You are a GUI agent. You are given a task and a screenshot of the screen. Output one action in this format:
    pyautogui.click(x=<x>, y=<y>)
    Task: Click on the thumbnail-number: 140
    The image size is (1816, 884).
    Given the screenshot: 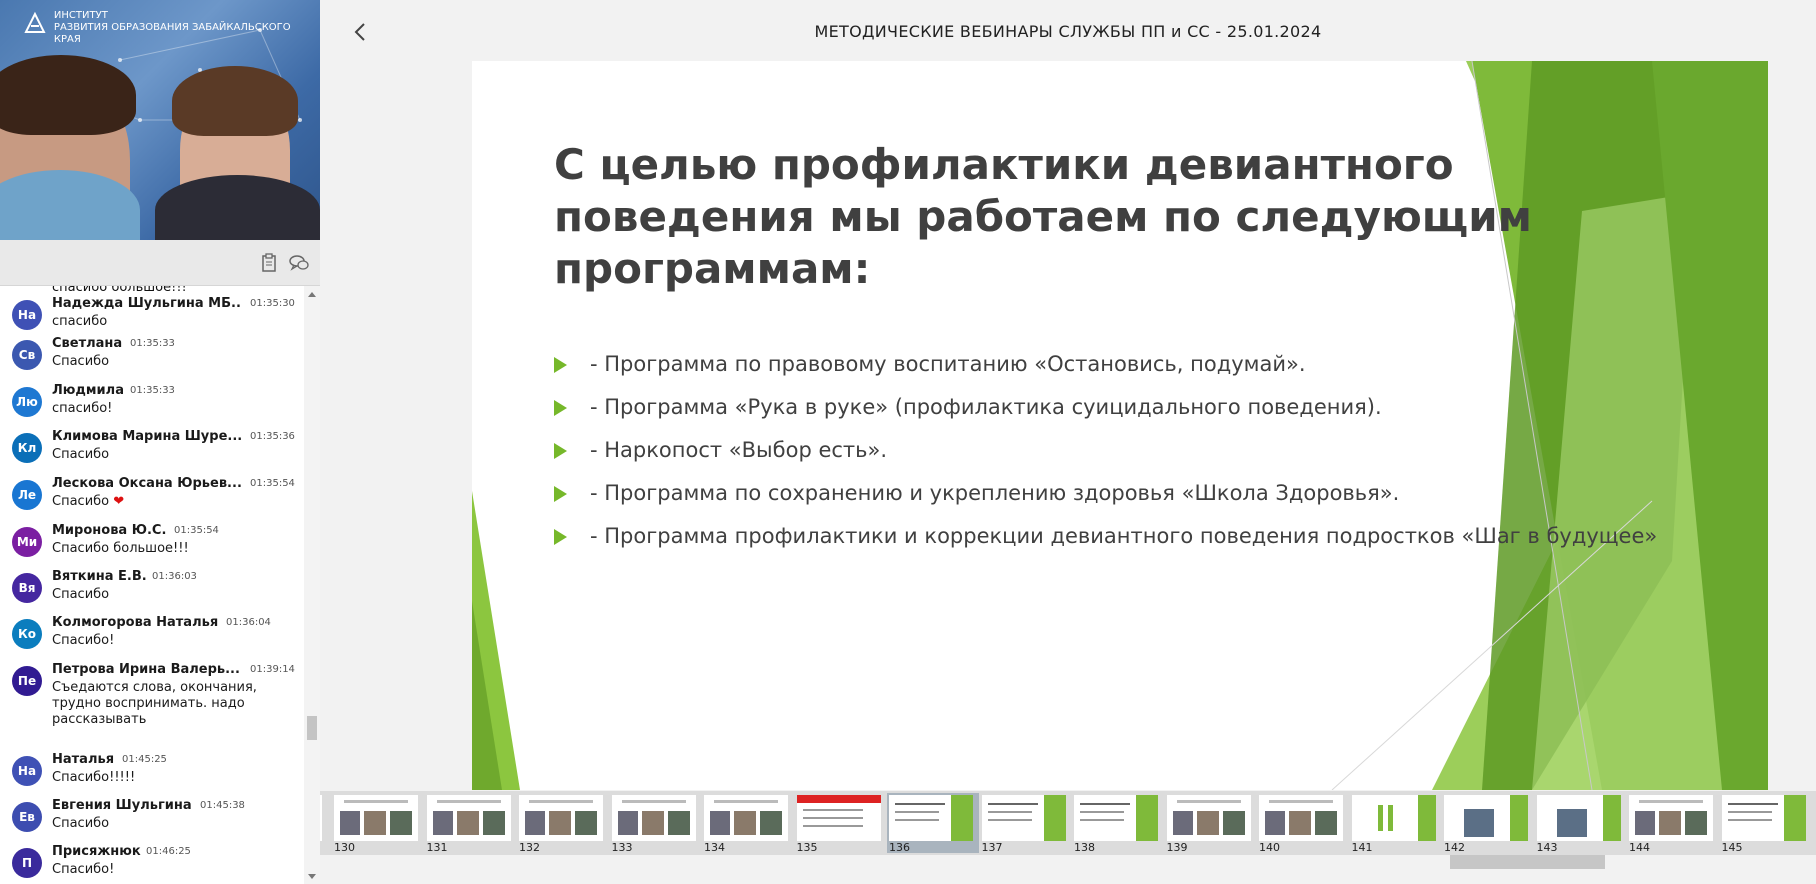 What is the action you would take?
    pyautogui.click(x=1269, y=847)
    